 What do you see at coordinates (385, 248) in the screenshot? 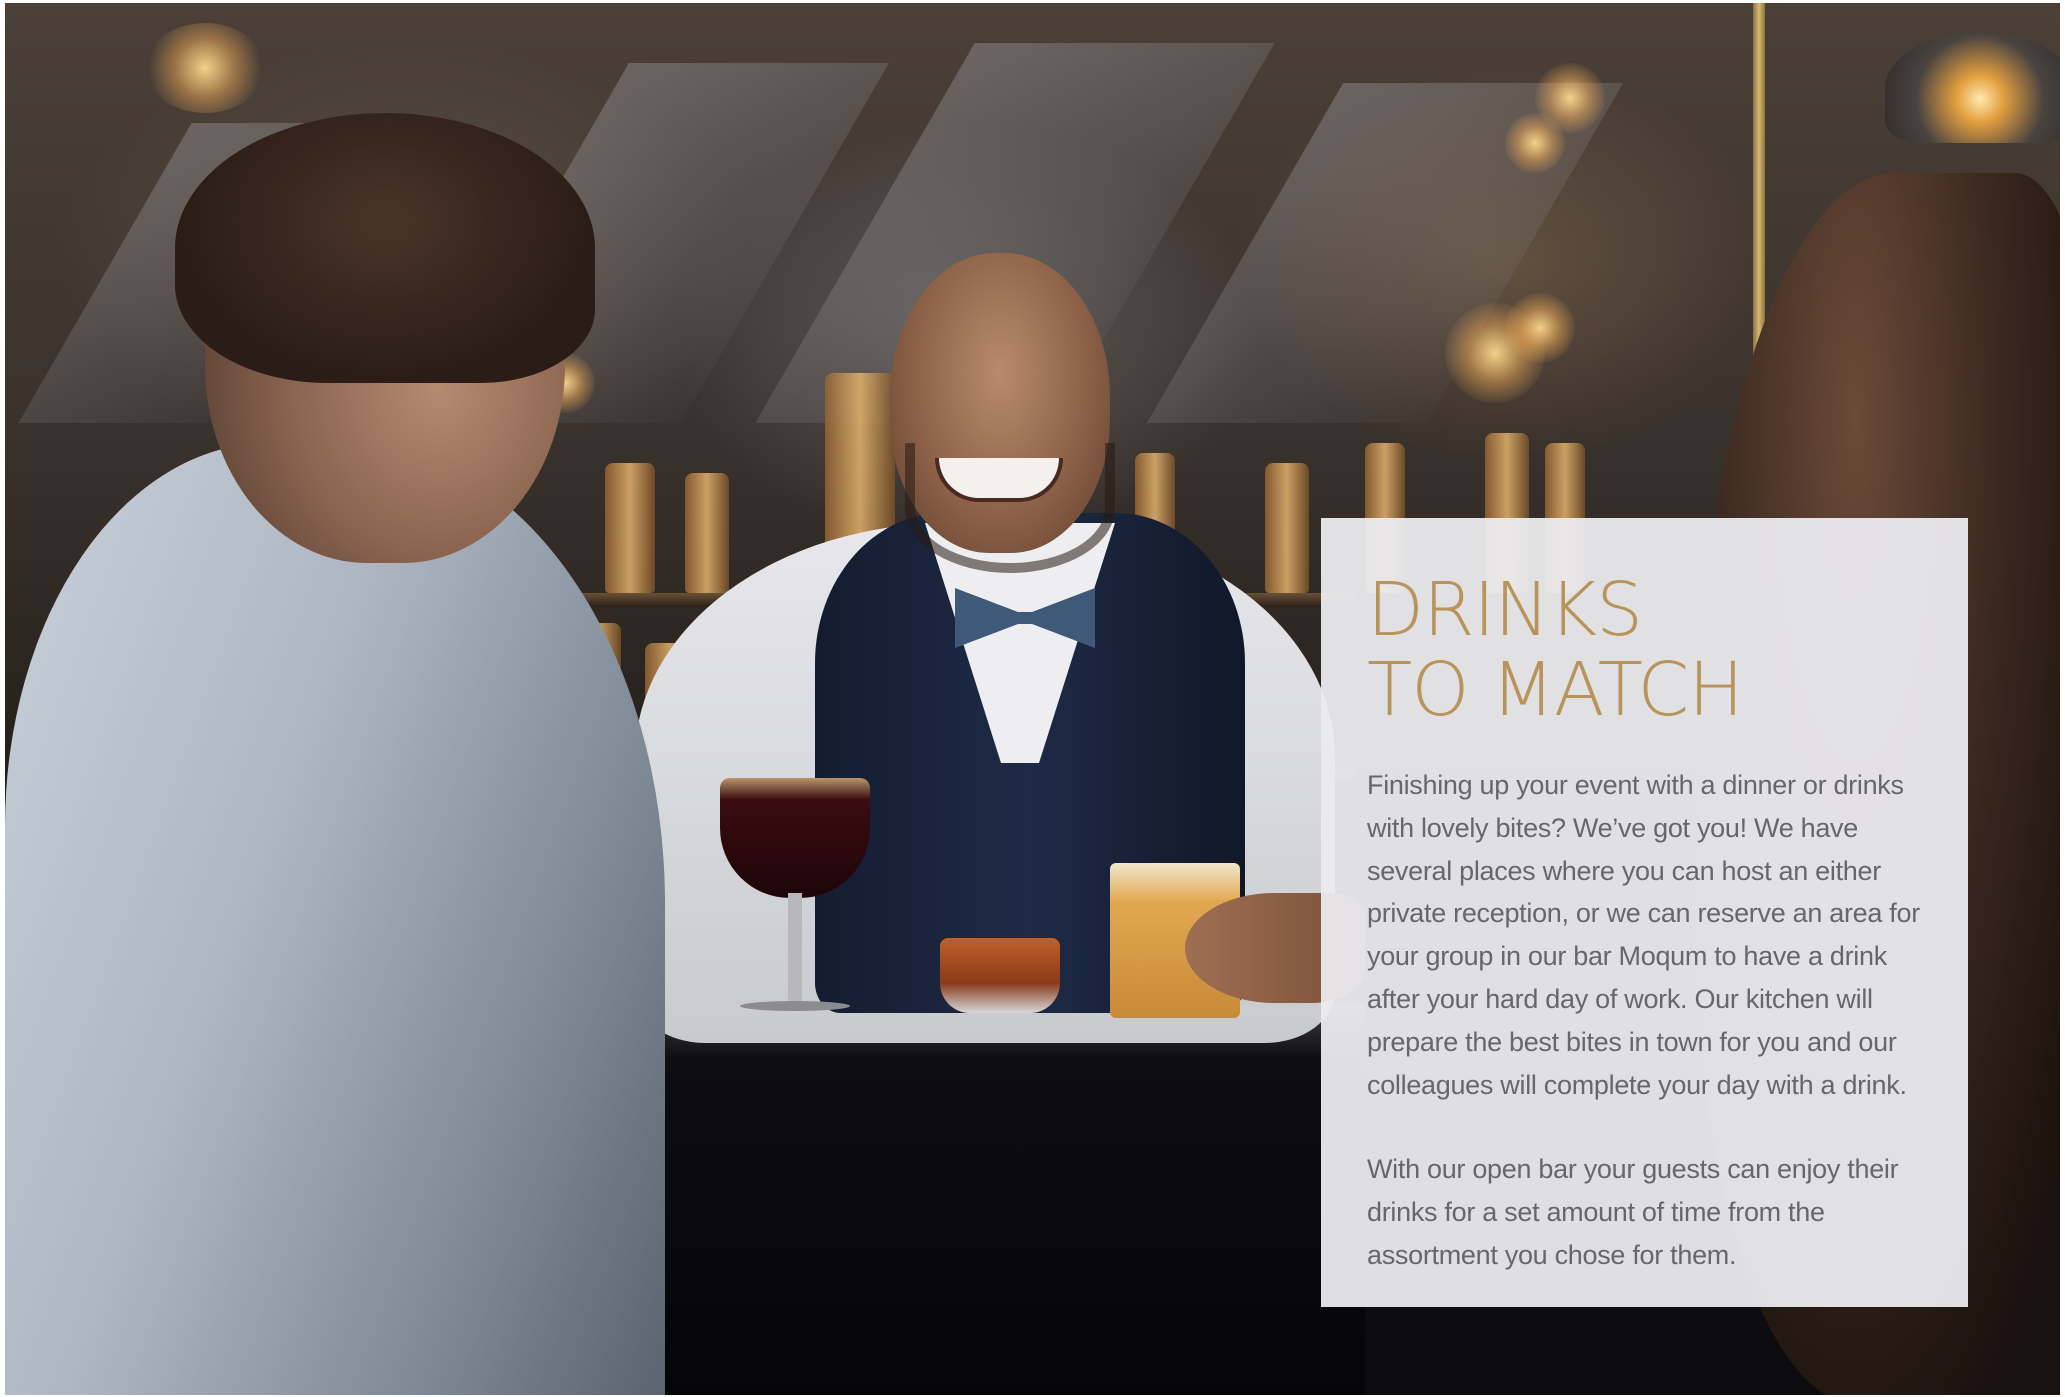
I see `guest-left-hair` at bounding box center [385, 248].